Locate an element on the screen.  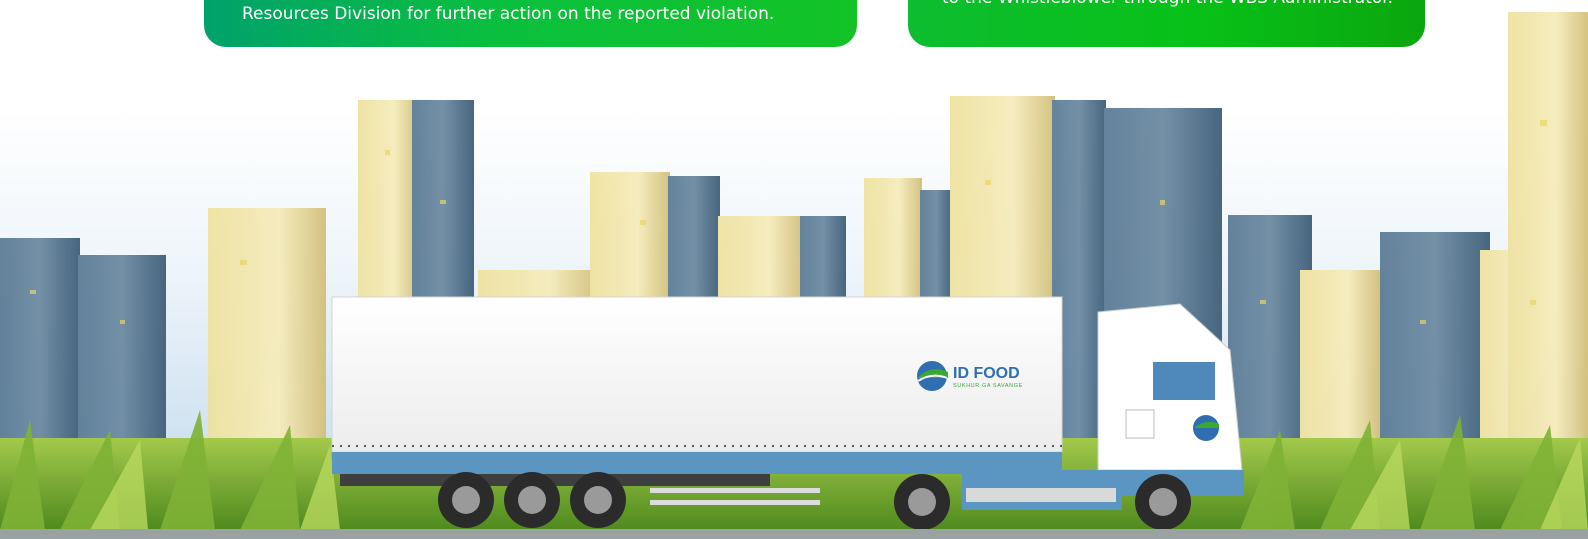
id-food-logo-text: ID FOOD is located at coordinates (986, 373).